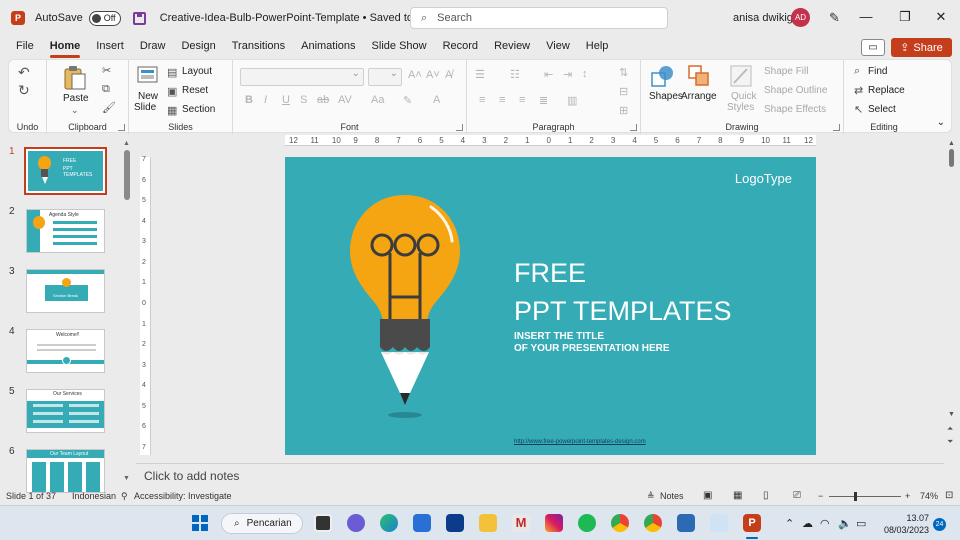 The width and height of the screenshot is (960, 540). I want to click on fit-to-window-icon: ⊡, so click(949, 495).